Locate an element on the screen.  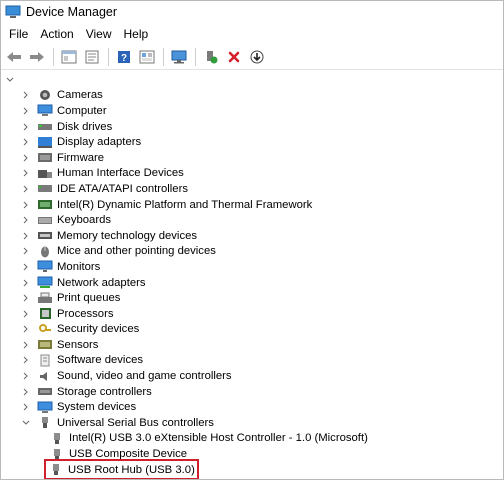
download-driver-button is located at coordinates (257, 57).